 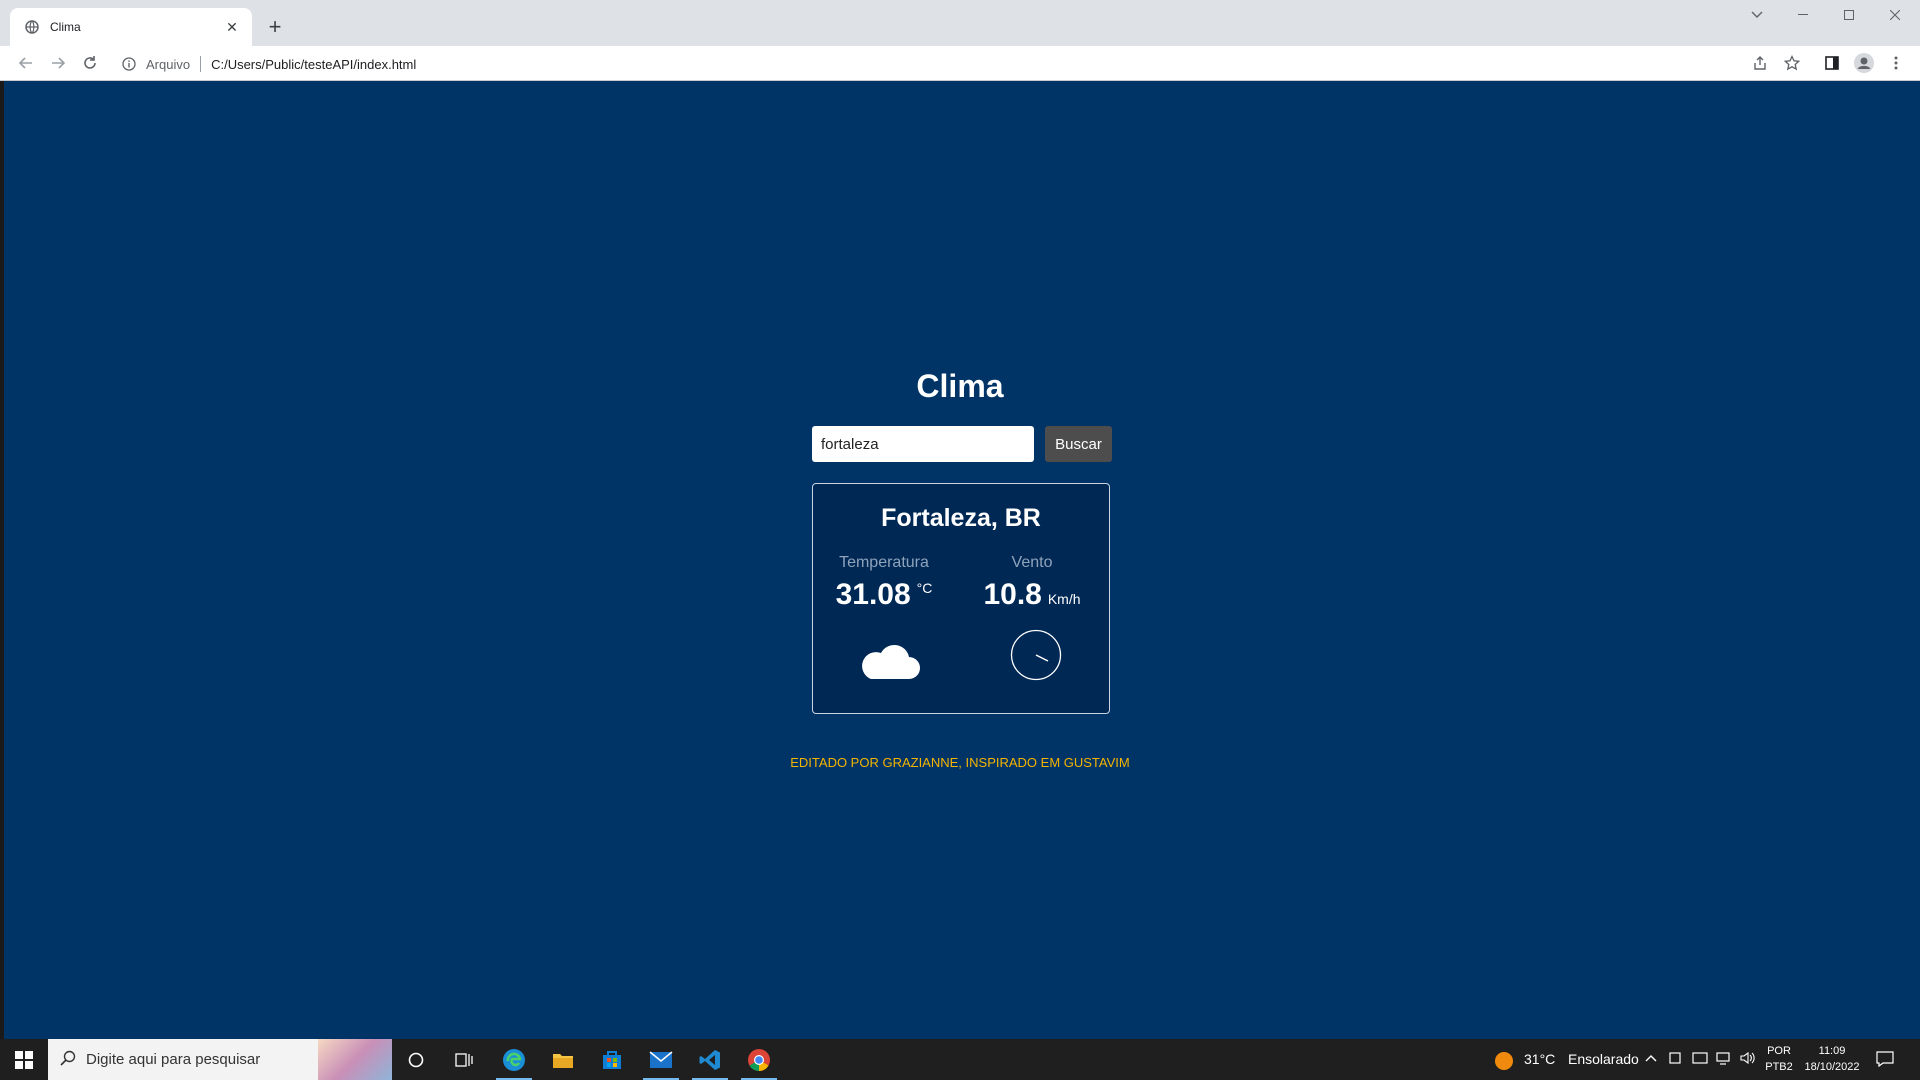 What do you see at coordinates (1895, 15) in the screenshot?
I see `close-window-button` at bounding box center [1895, 15].